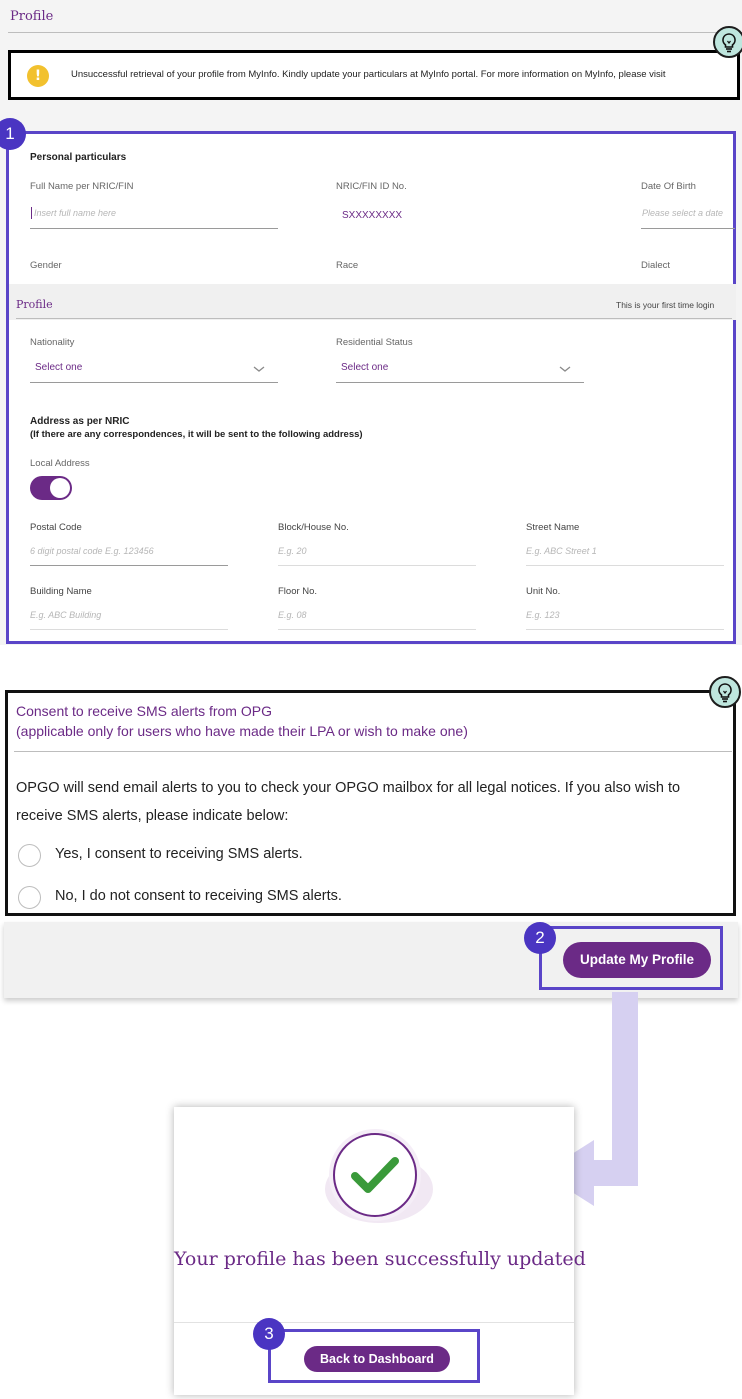 Image resolution: width=742 pixels, height=1399 pixels. What do you see at coordinates (377, 629) in the screenshot?
I see `floor-underline` at bounding box center [377, 629].